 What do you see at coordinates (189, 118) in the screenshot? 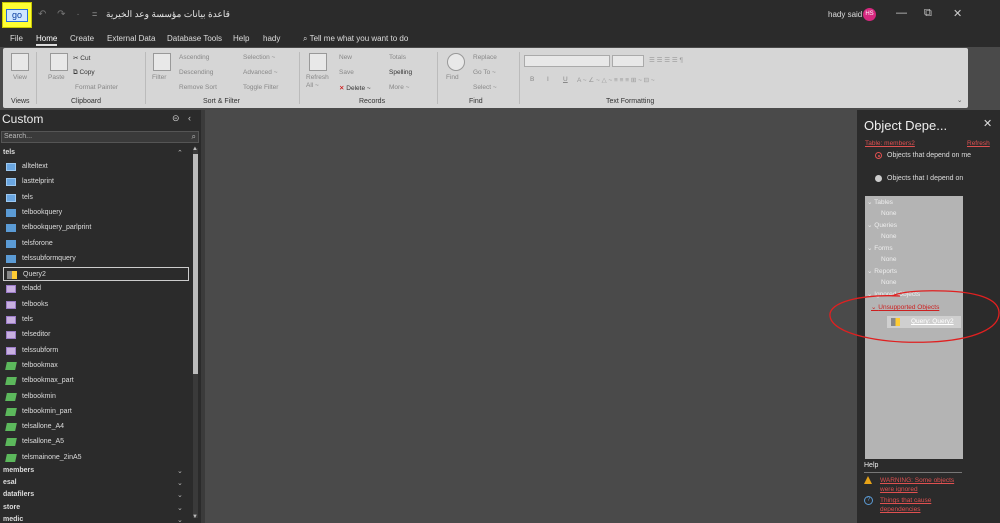
I see `nav-collapse-icon: ‹` at bounding box center [189, 118].